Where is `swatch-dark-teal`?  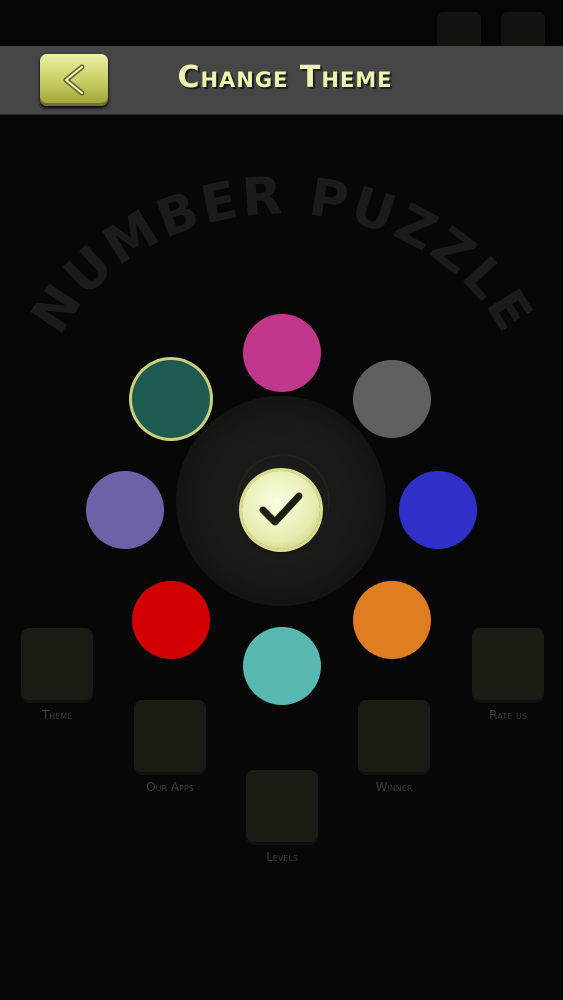 swatch-dark-teal is located at coordinates (171, 399).